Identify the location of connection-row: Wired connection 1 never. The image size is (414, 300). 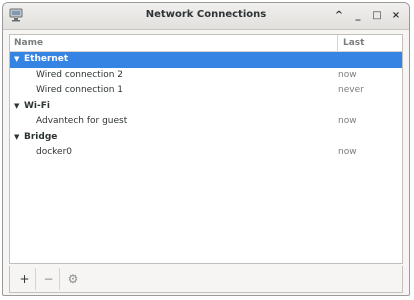
(206, 91).